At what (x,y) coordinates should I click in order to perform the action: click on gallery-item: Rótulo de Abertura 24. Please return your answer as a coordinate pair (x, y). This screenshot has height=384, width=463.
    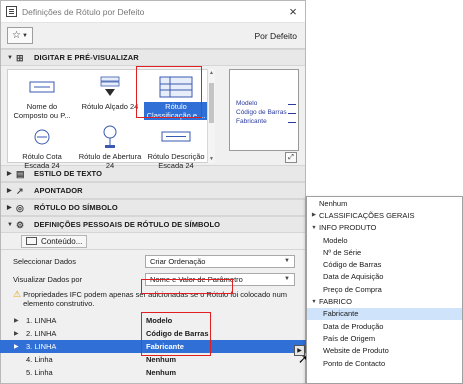
    Looking at the image, I should click on (110, 146).